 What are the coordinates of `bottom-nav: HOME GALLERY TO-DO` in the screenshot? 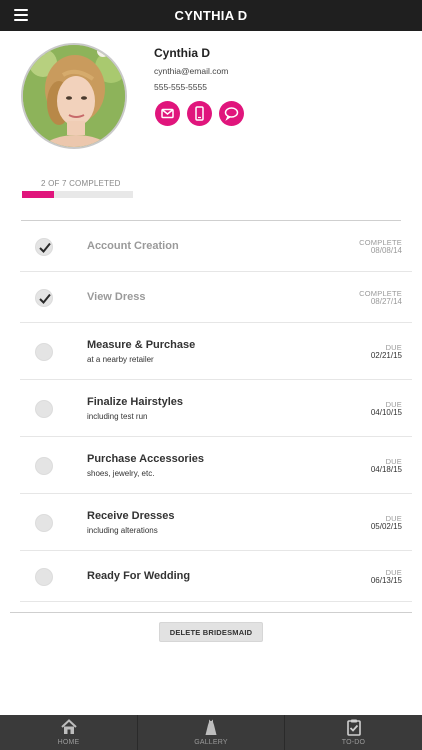 It's located at (211, 732).